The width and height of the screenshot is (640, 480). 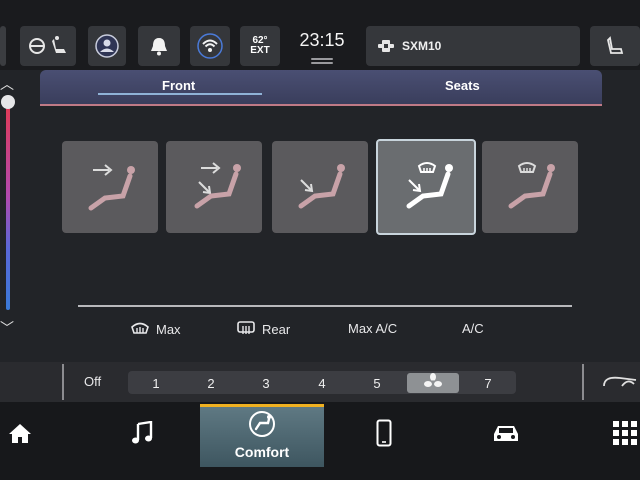 I want to click on mode-face-feet-button, so click(x=214, y=187).